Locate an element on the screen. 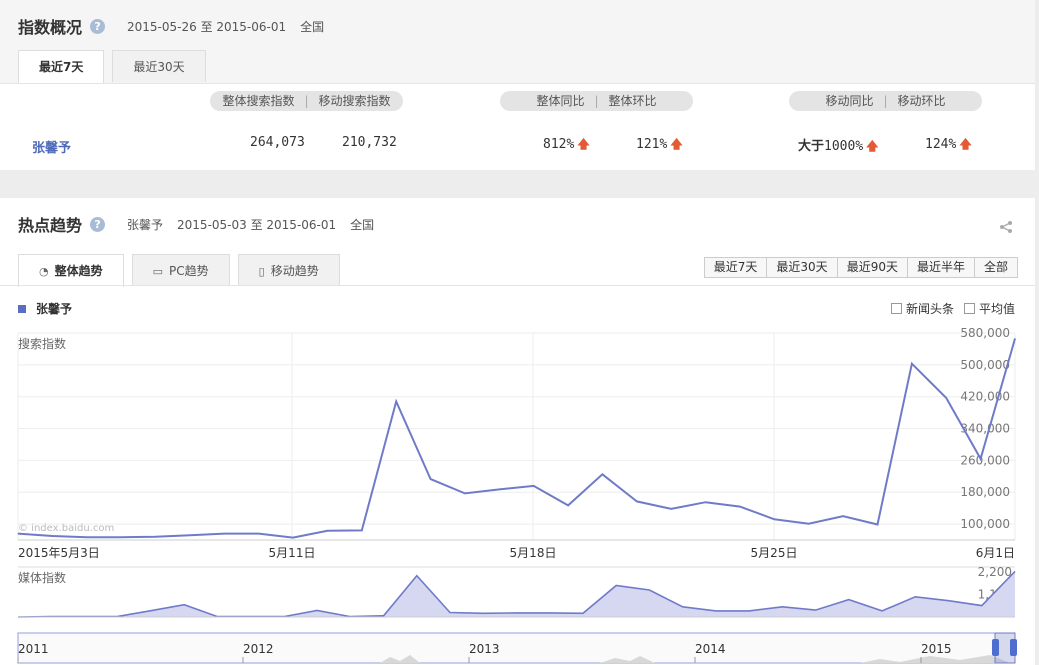 The image size is (1039, 665). y-tick-label: 260,000 is located at coordinates (985, 460).